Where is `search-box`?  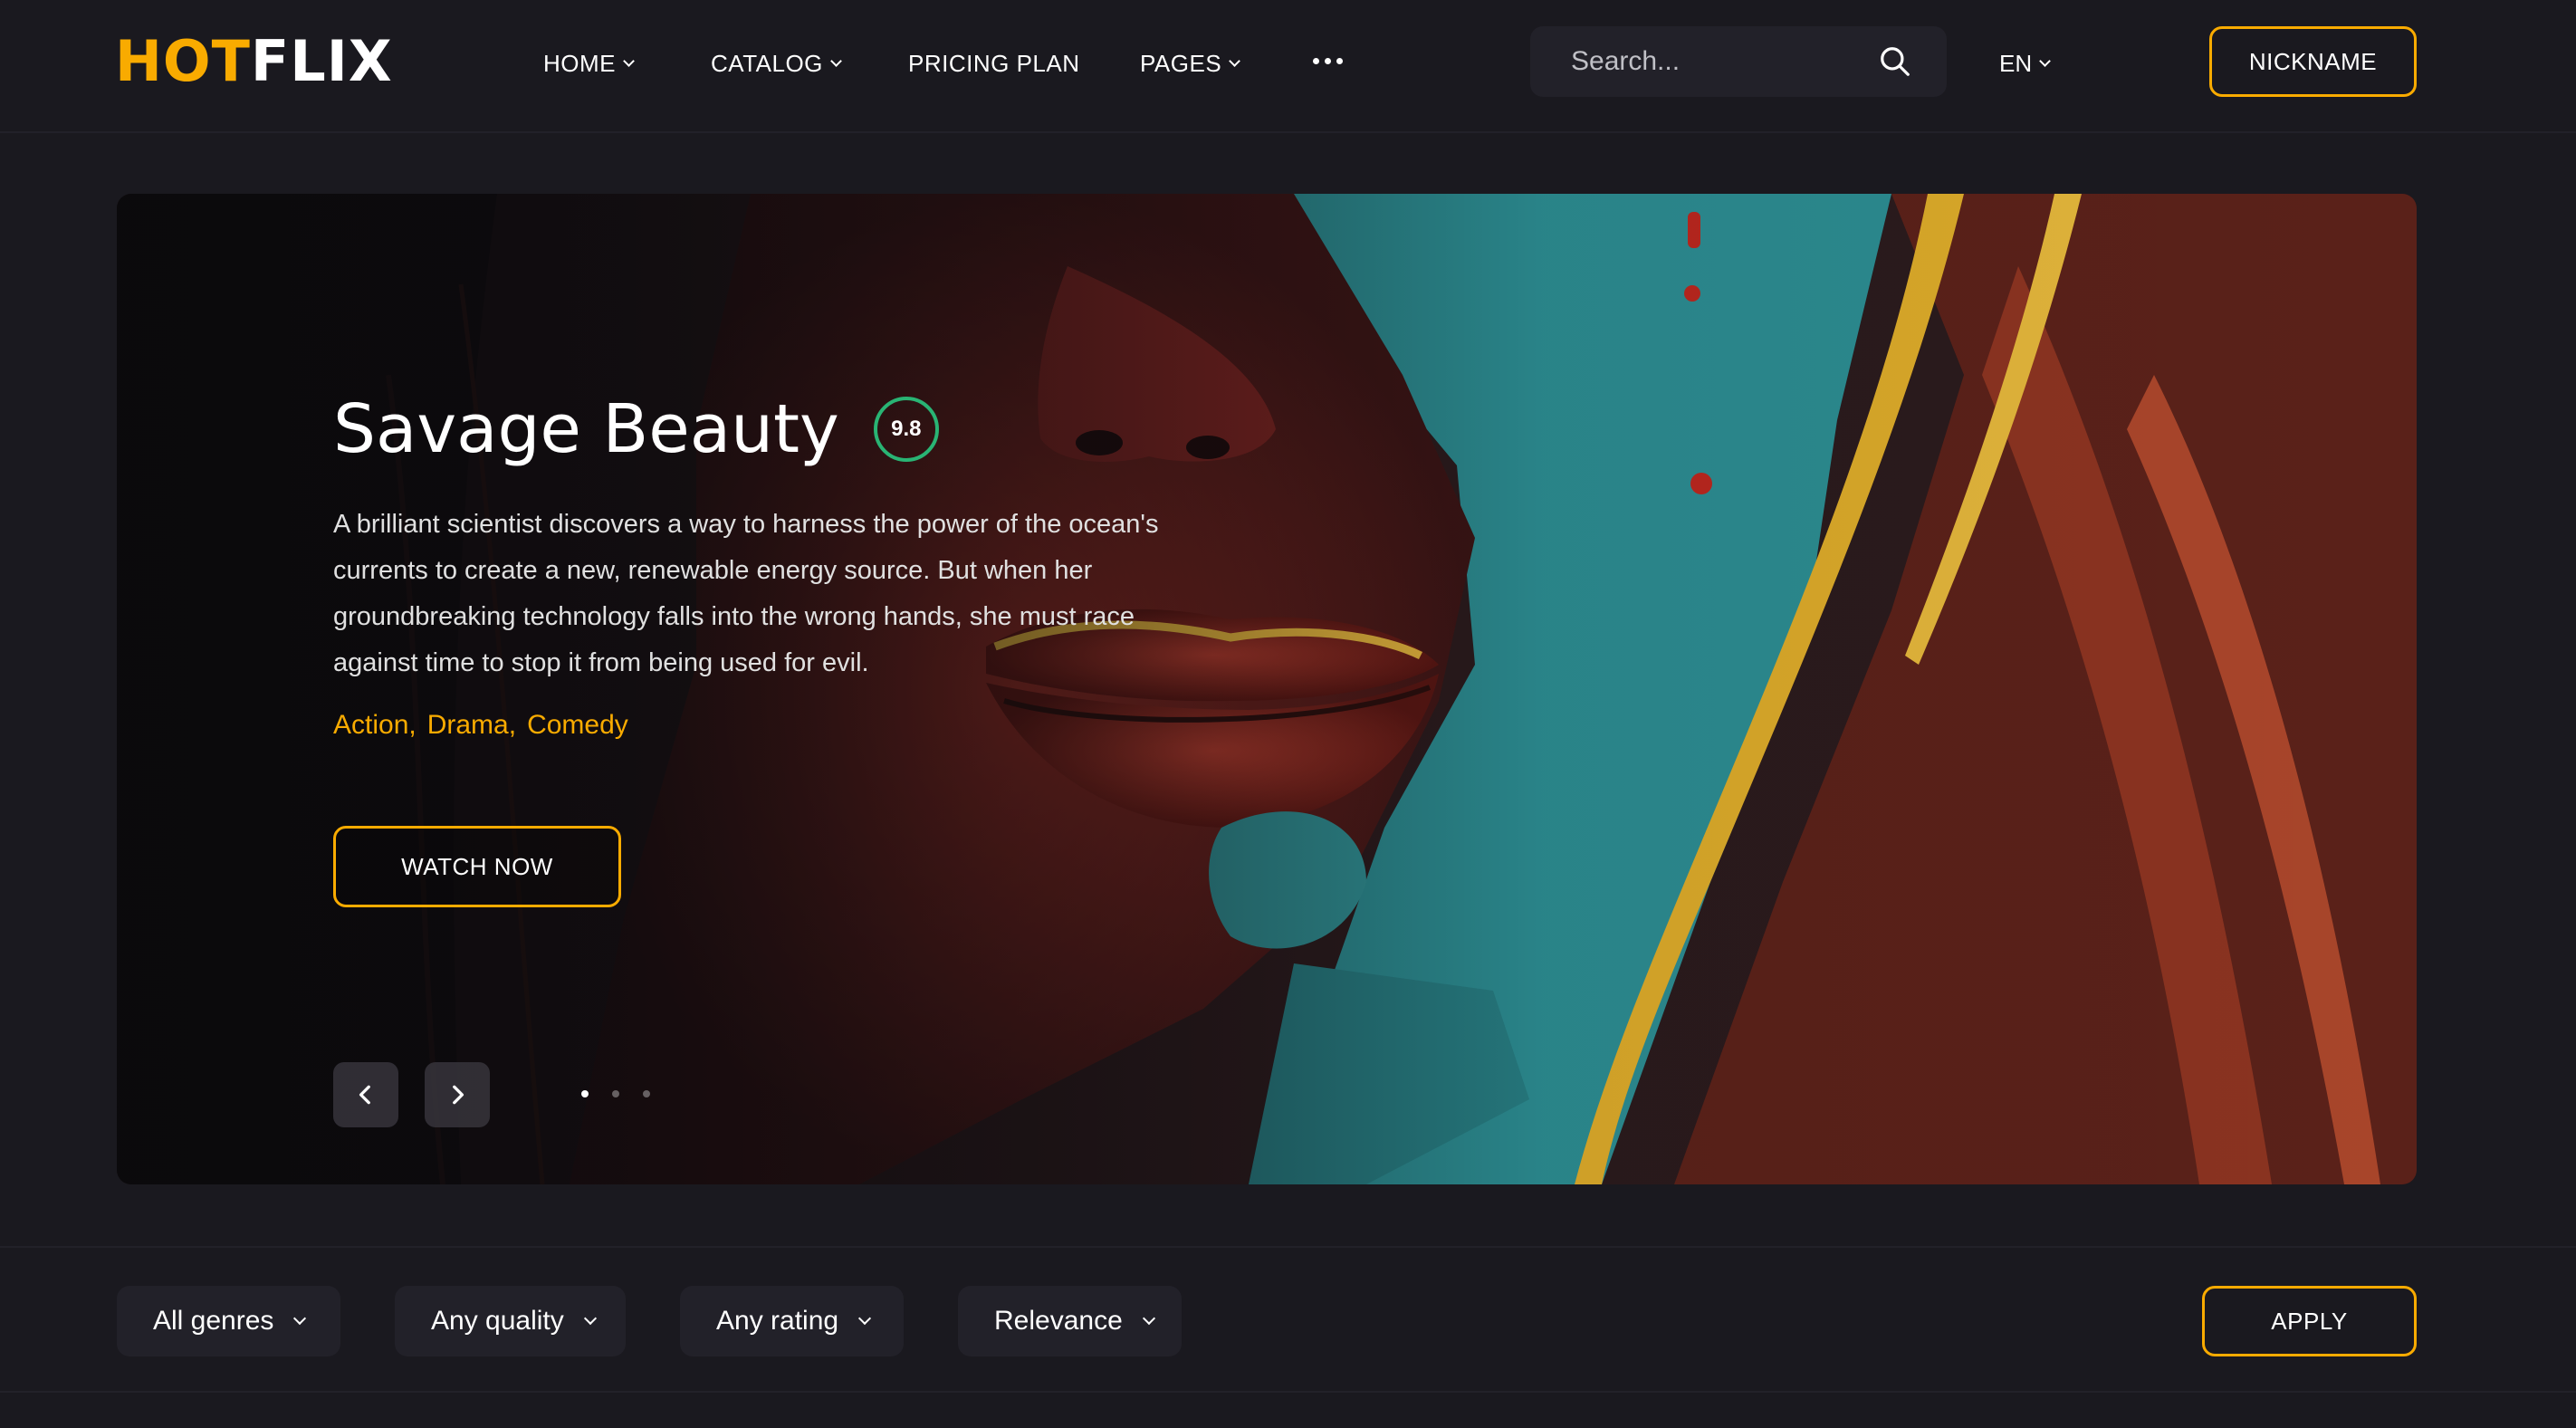
search-box is located at coordinates (1738, 62).